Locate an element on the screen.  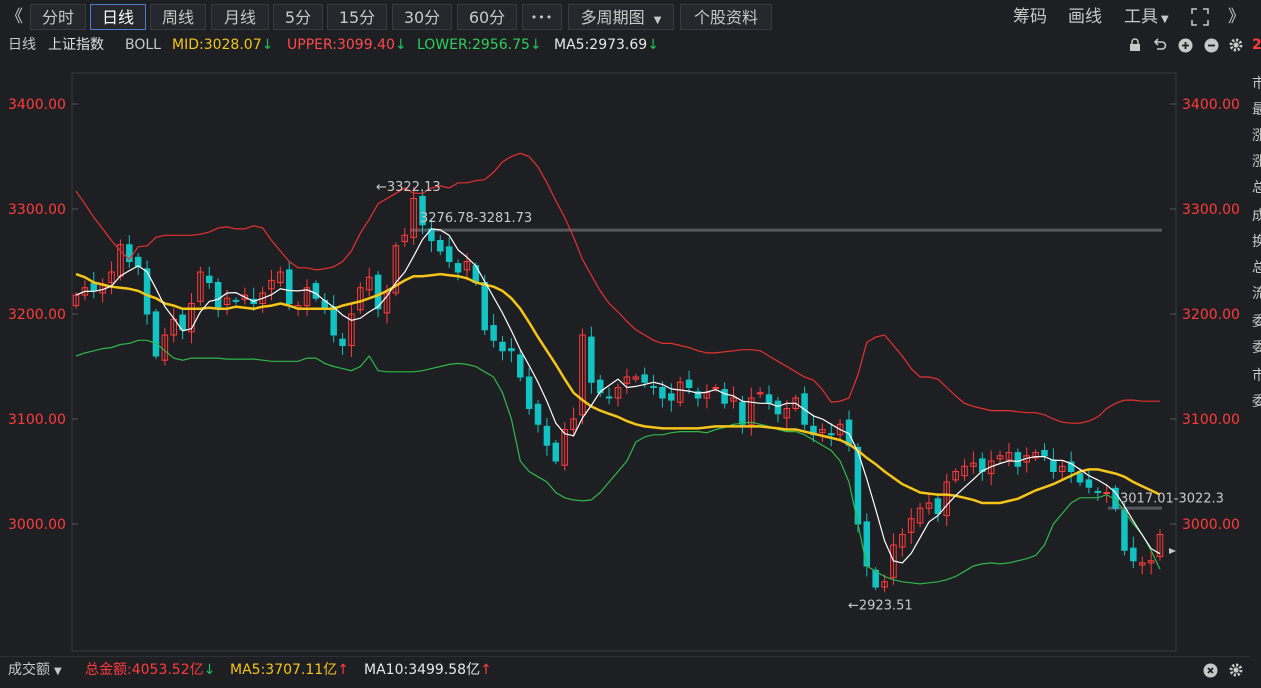
tab-15min: 15分 is located at coordinates (357, 17).